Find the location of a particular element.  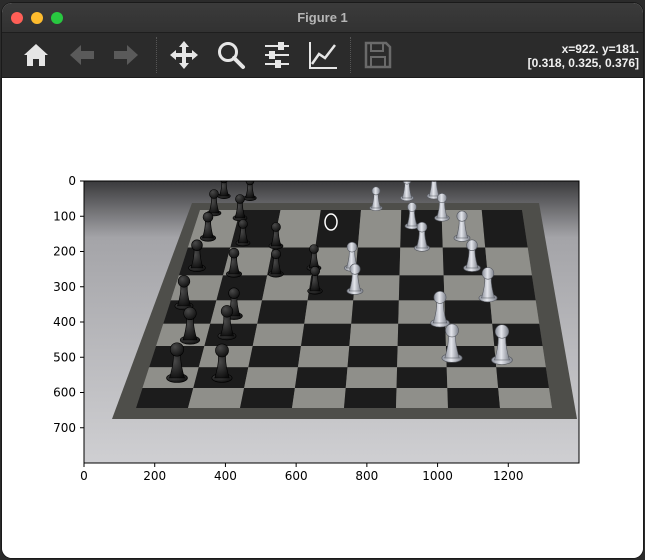

x-tick-label: 600 is located at coordinates (296, 476).